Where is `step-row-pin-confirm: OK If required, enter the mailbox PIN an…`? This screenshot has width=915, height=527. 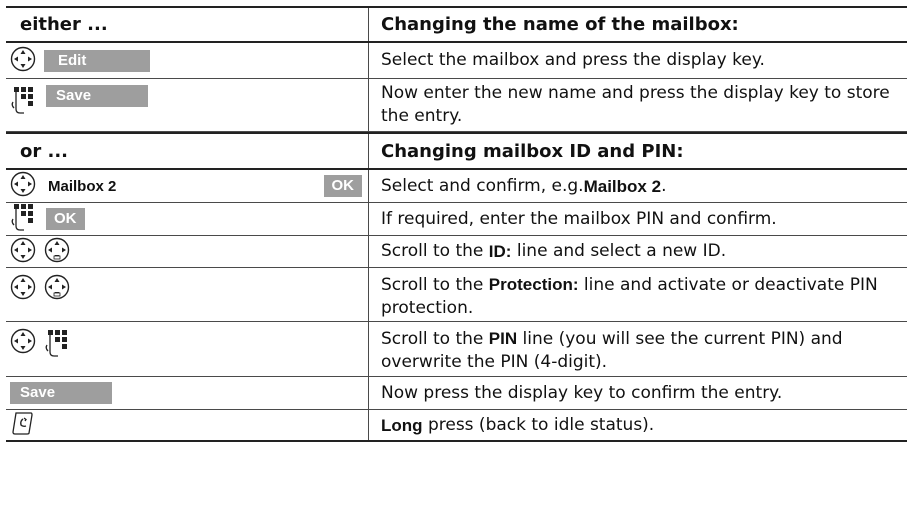 step-row-pin-confirm: OK If required, enter the mailbox PIN an… is located at coordinates (456, 219).